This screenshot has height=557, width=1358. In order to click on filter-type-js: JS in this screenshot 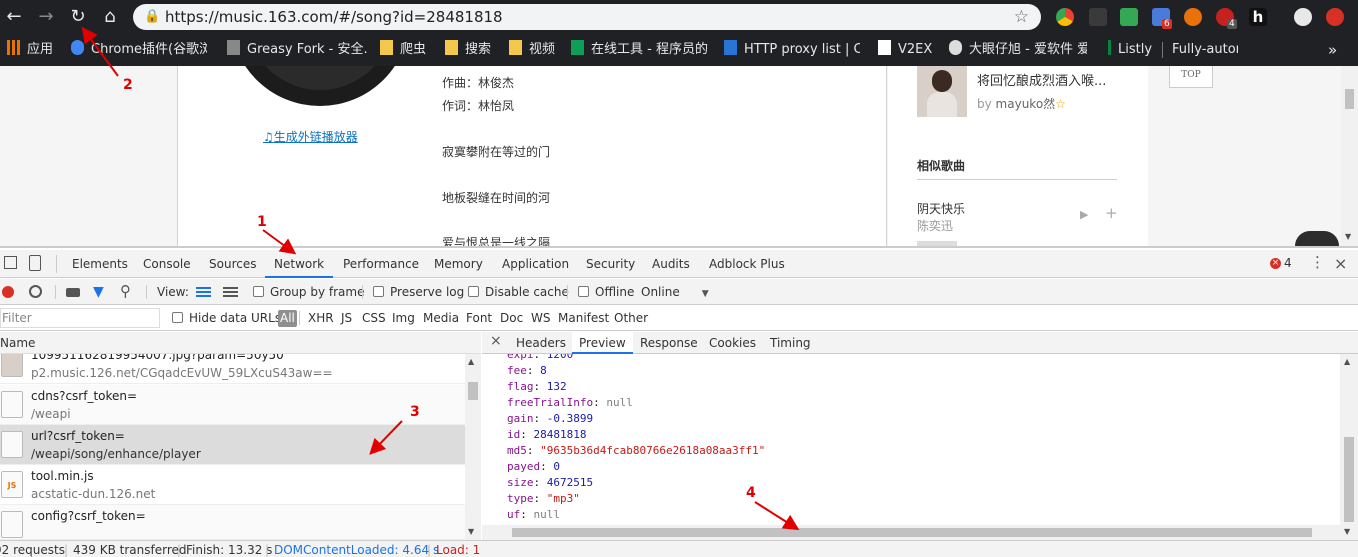, I will do `click(346, 318)`.